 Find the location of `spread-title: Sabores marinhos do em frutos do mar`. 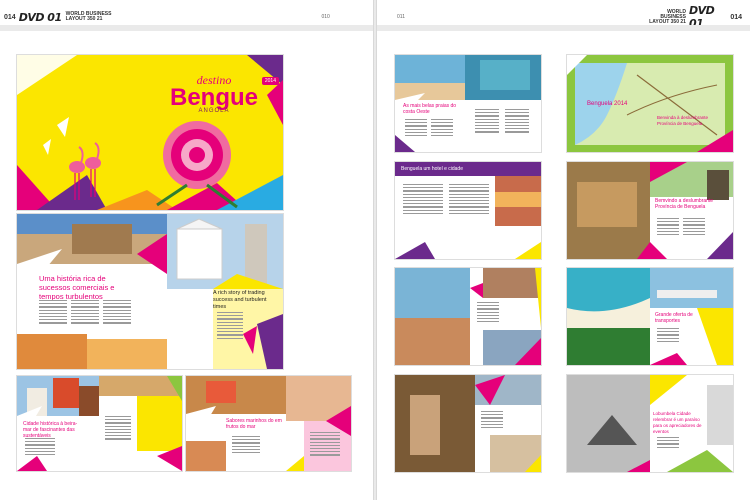

spread-title: Sabores marinhos do em frutos do mar is located at coordinates (254, 424).